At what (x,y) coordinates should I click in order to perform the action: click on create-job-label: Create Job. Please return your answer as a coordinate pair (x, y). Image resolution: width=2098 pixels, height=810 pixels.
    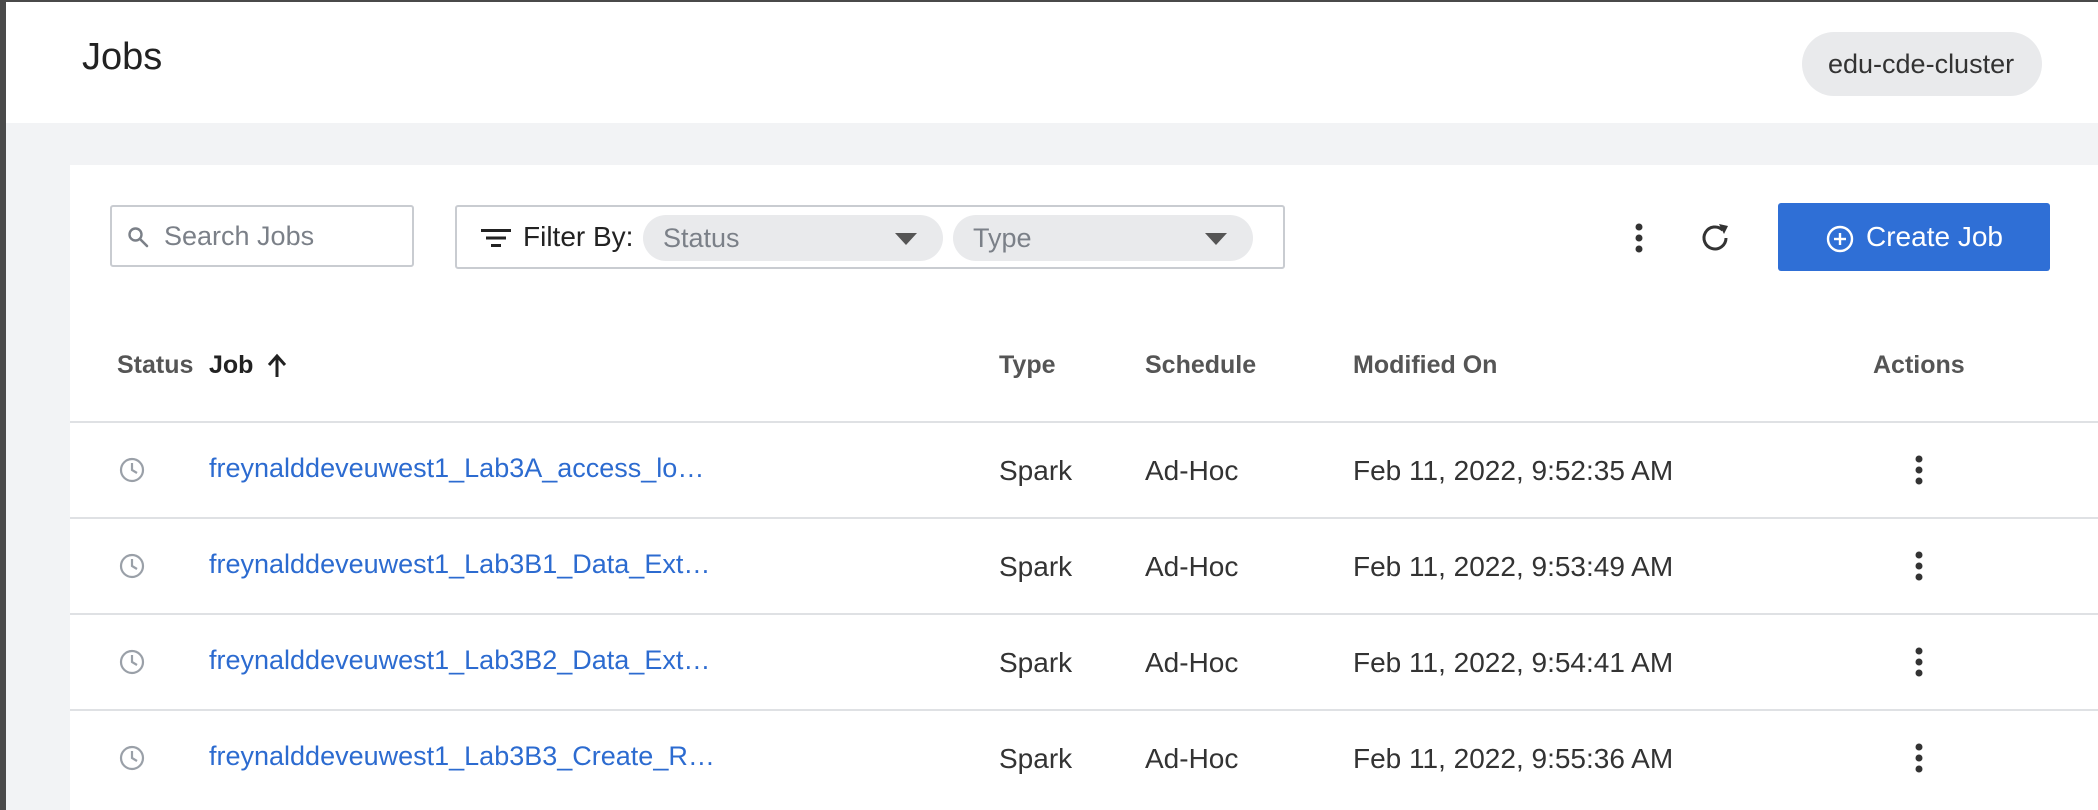
    Looking at the image, I should click on (1934, 236).